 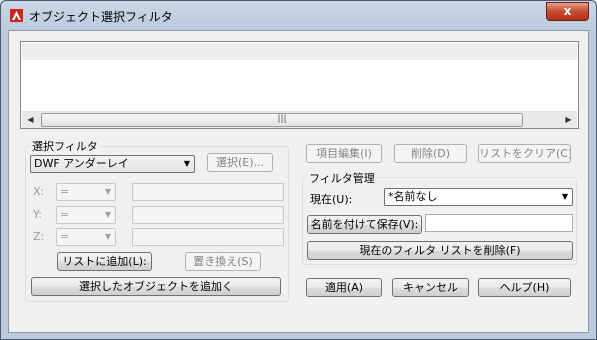 I want to click on add-selected-object-button: 選択したオブジェクトを追加く, so click(x=156, y=286).